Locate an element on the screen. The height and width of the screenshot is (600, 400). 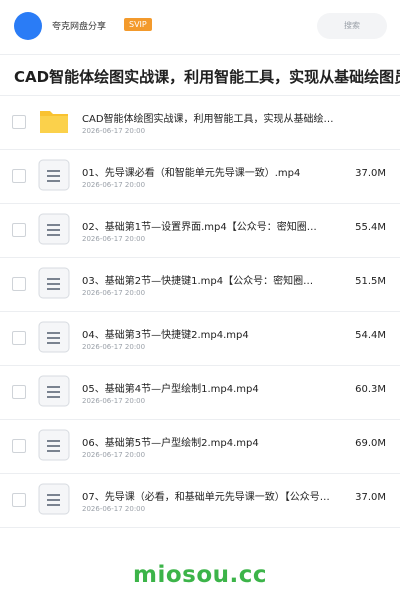
file-size: 55.4M is located at coordinates (370, 227).